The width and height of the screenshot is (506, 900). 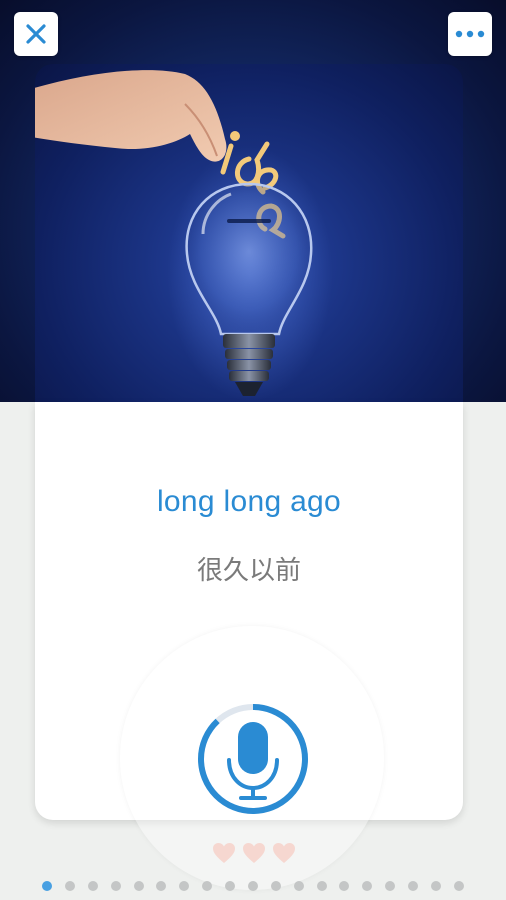 What do you see at coordinates (248, 570) in the screenshot?
I see `translation-text: 很久以前` at bounding box center [248, 570].